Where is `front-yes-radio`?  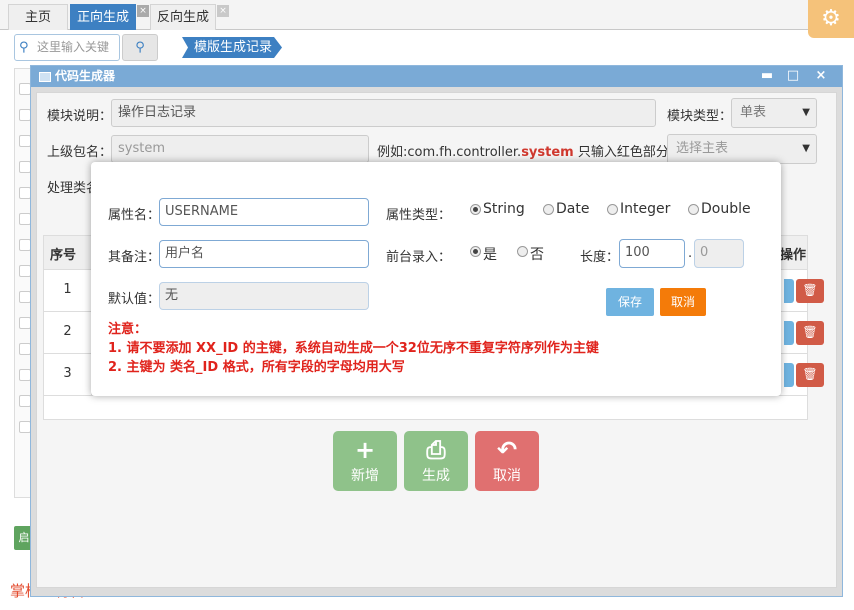
front-yes-radio is located at coordinates (475, 251).